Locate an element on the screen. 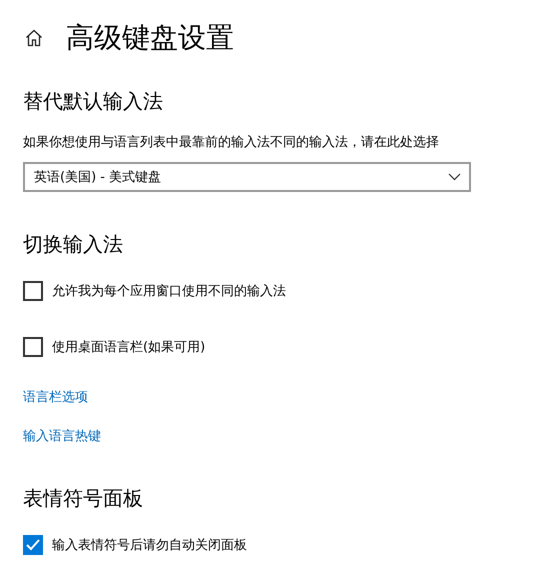 The width and height of the screenshot is (541, 567). section-heading: 替代默认输入法 is located at coordinates (93, 101).